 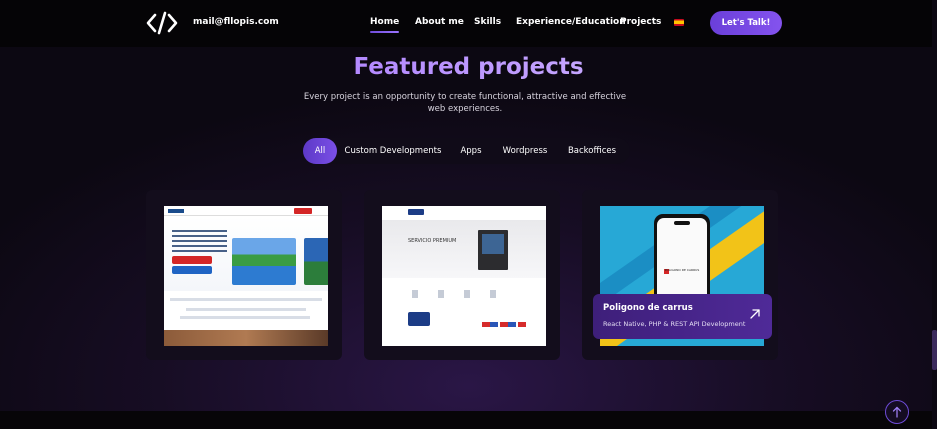 What do you see at coordinates (674, 324) in the screenshot?
I see `project-tech: React Native, PHP & REST API Development` at bounding box center [674, 324].